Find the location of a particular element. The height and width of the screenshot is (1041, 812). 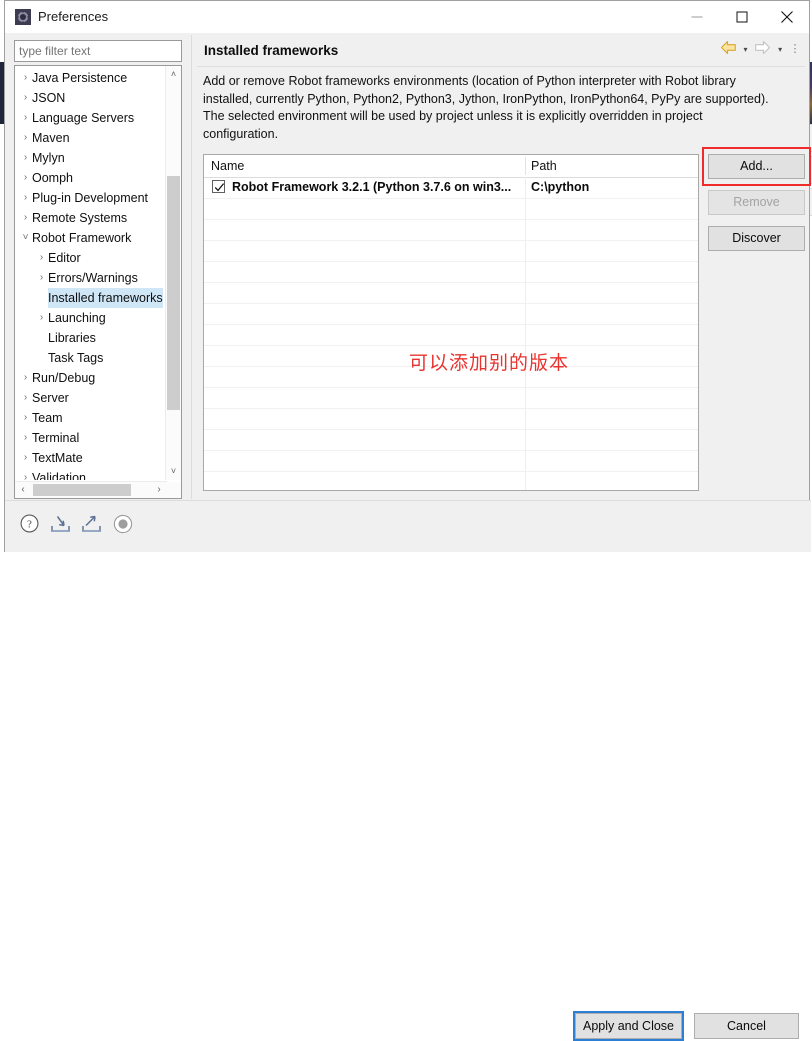

back-button is located at coordinates (728, 49).